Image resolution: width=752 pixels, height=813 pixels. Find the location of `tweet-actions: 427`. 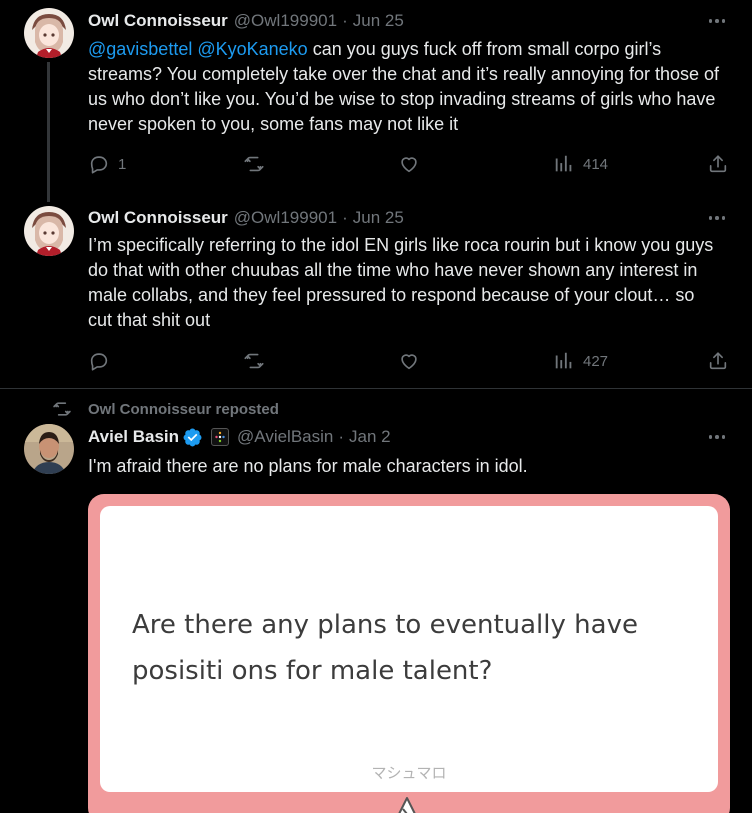

tweet-actions: 427 is located at coordinates (412, 361).